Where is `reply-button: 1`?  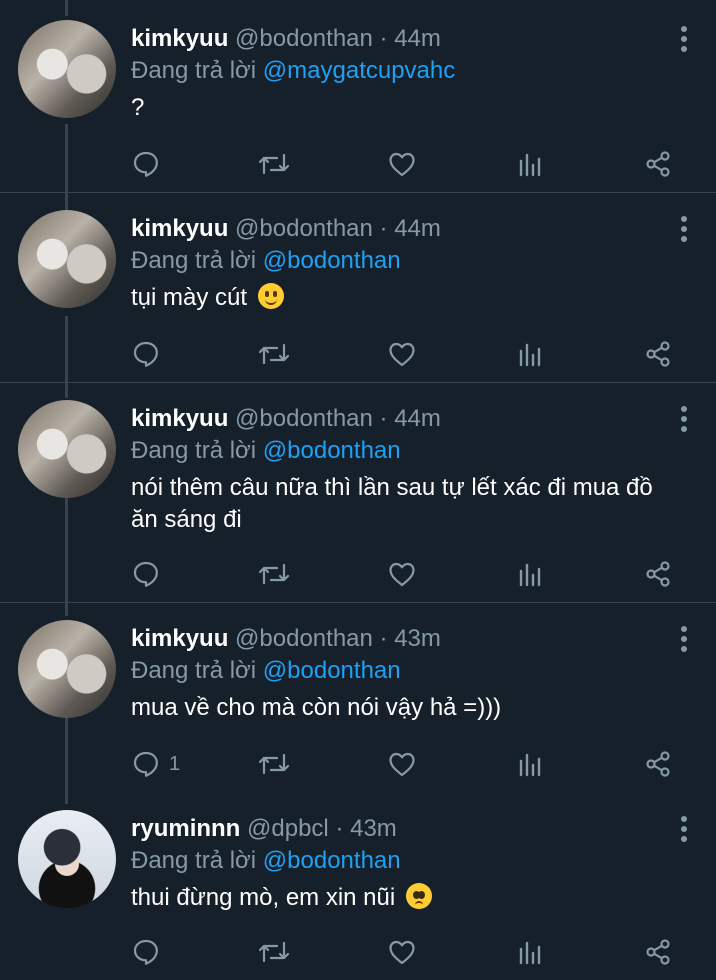 reply-button: 1 is located at coordinates (155, 764).